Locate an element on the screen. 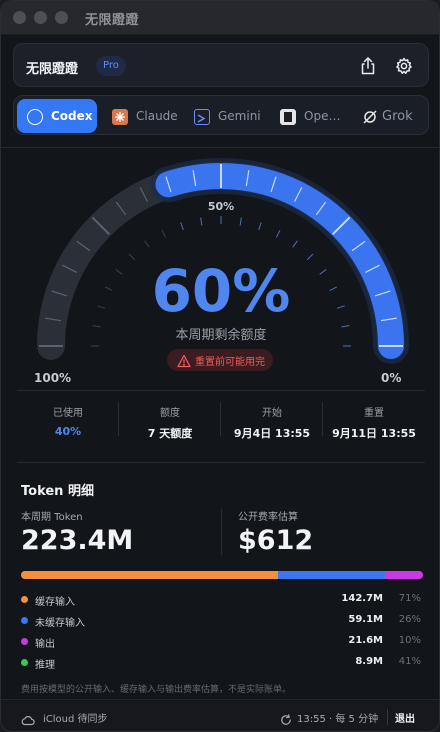  stats-divider-bottom is located at coordinates (221, 462).